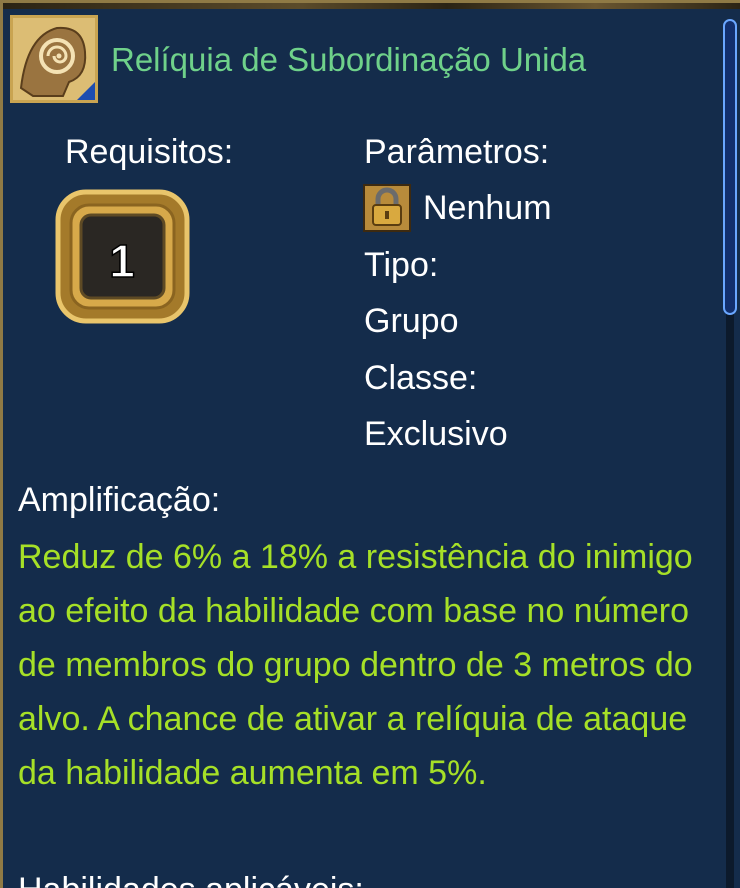 This screenshot has height=888, width=740. What do you see at coordinates (387, 208) in the screenshot?
I see `lock-icon` at bounding box center [387, 208].